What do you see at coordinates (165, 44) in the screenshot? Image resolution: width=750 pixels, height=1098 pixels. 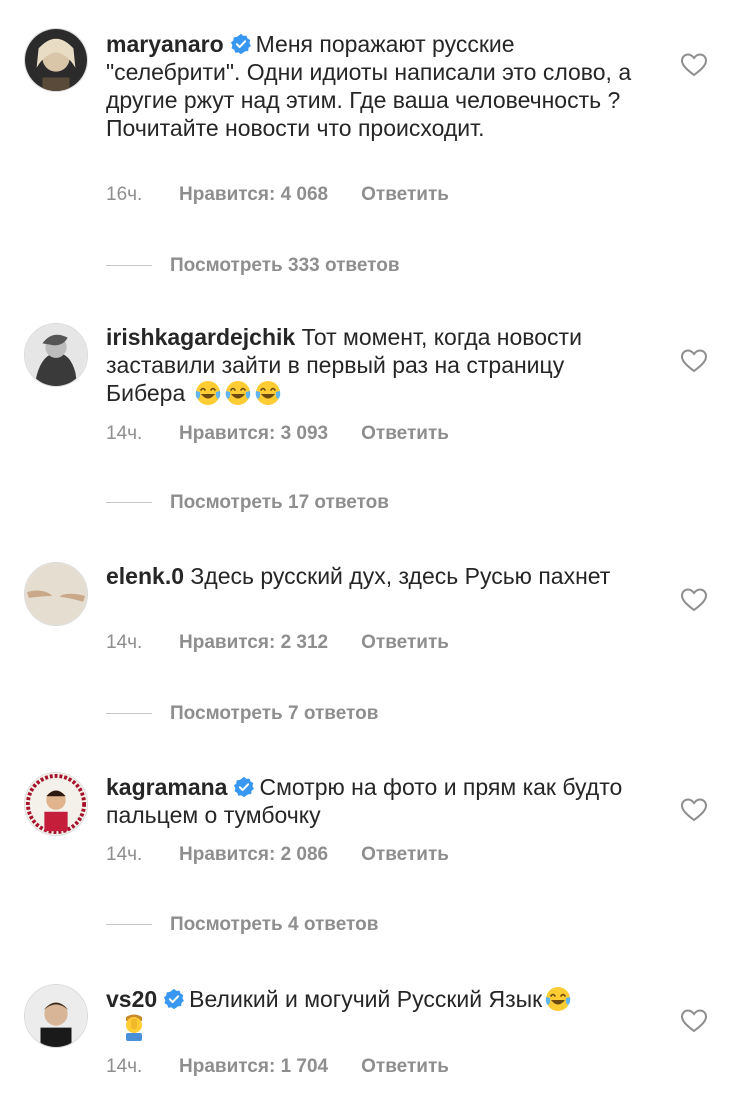 I see `comment-username: maryanaro` at bounding box center [165, 44].